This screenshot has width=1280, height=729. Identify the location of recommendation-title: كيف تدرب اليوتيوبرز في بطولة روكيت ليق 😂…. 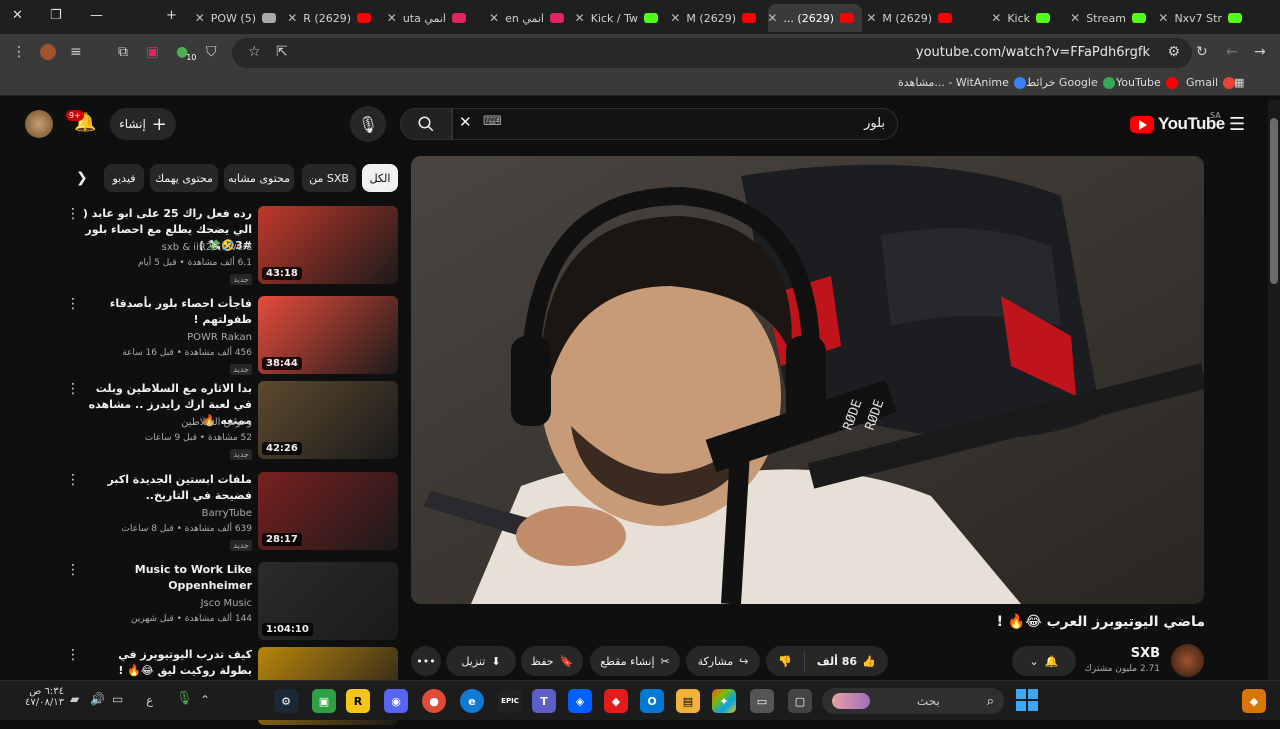
(167, 663).